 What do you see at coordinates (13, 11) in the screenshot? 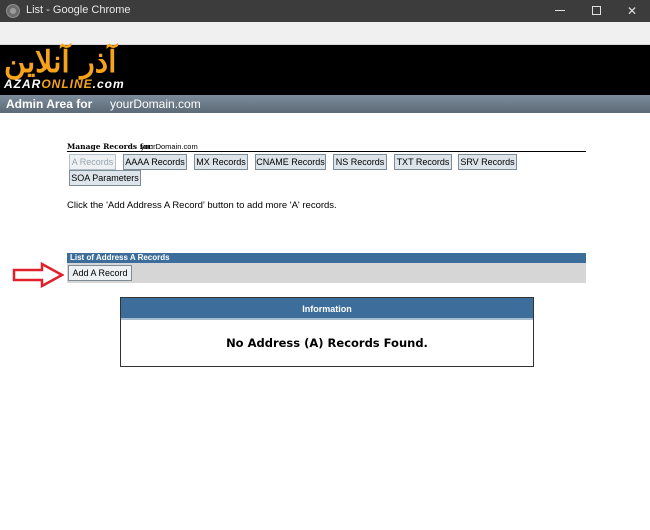
I see `chrome-icon` at bounding box center [13, 11].